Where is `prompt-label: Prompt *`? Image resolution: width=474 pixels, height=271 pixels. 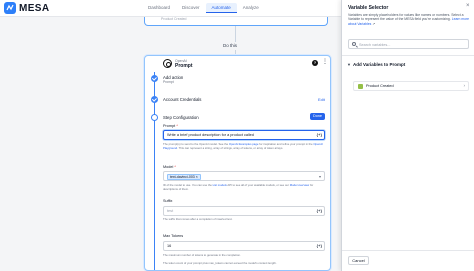 prompt-label: Prompt * is located at coordinates (170, 126).